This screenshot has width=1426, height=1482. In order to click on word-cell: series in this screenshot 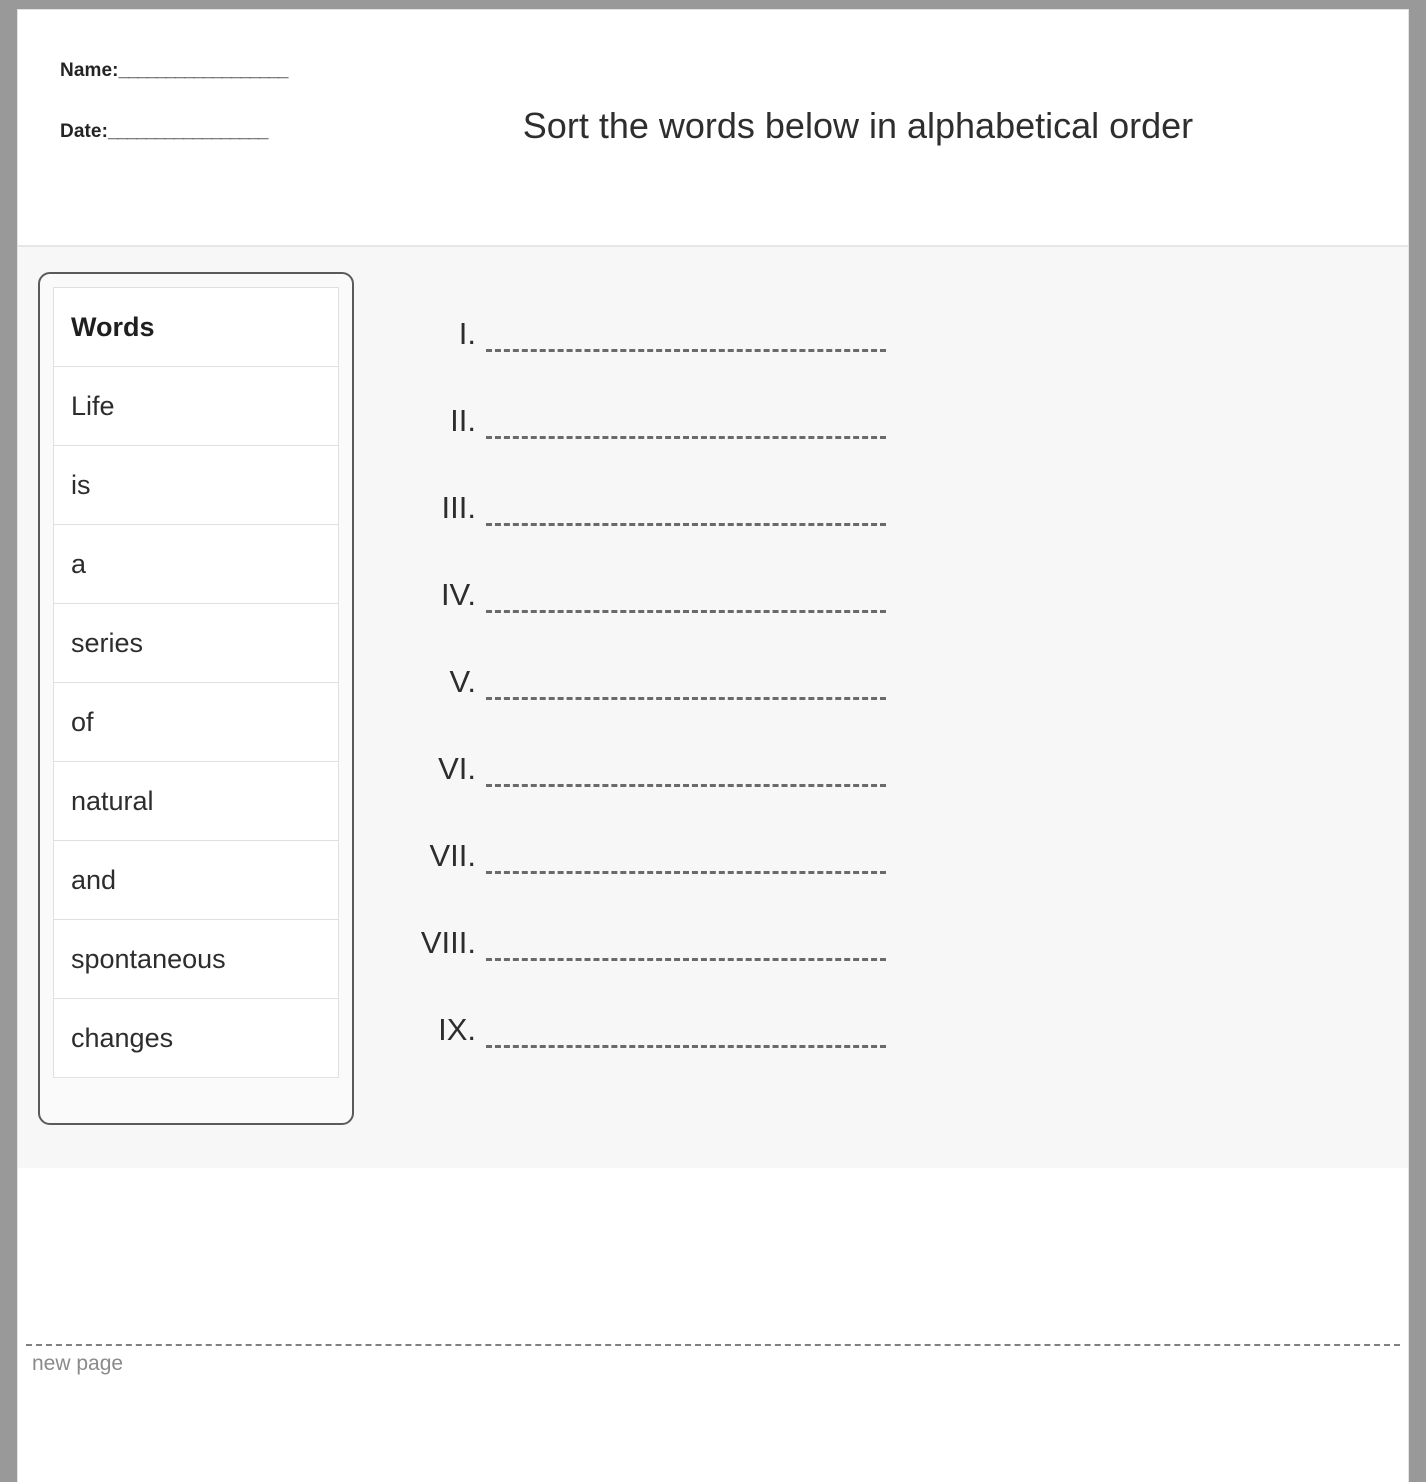, I will do `click(196, 643)`.